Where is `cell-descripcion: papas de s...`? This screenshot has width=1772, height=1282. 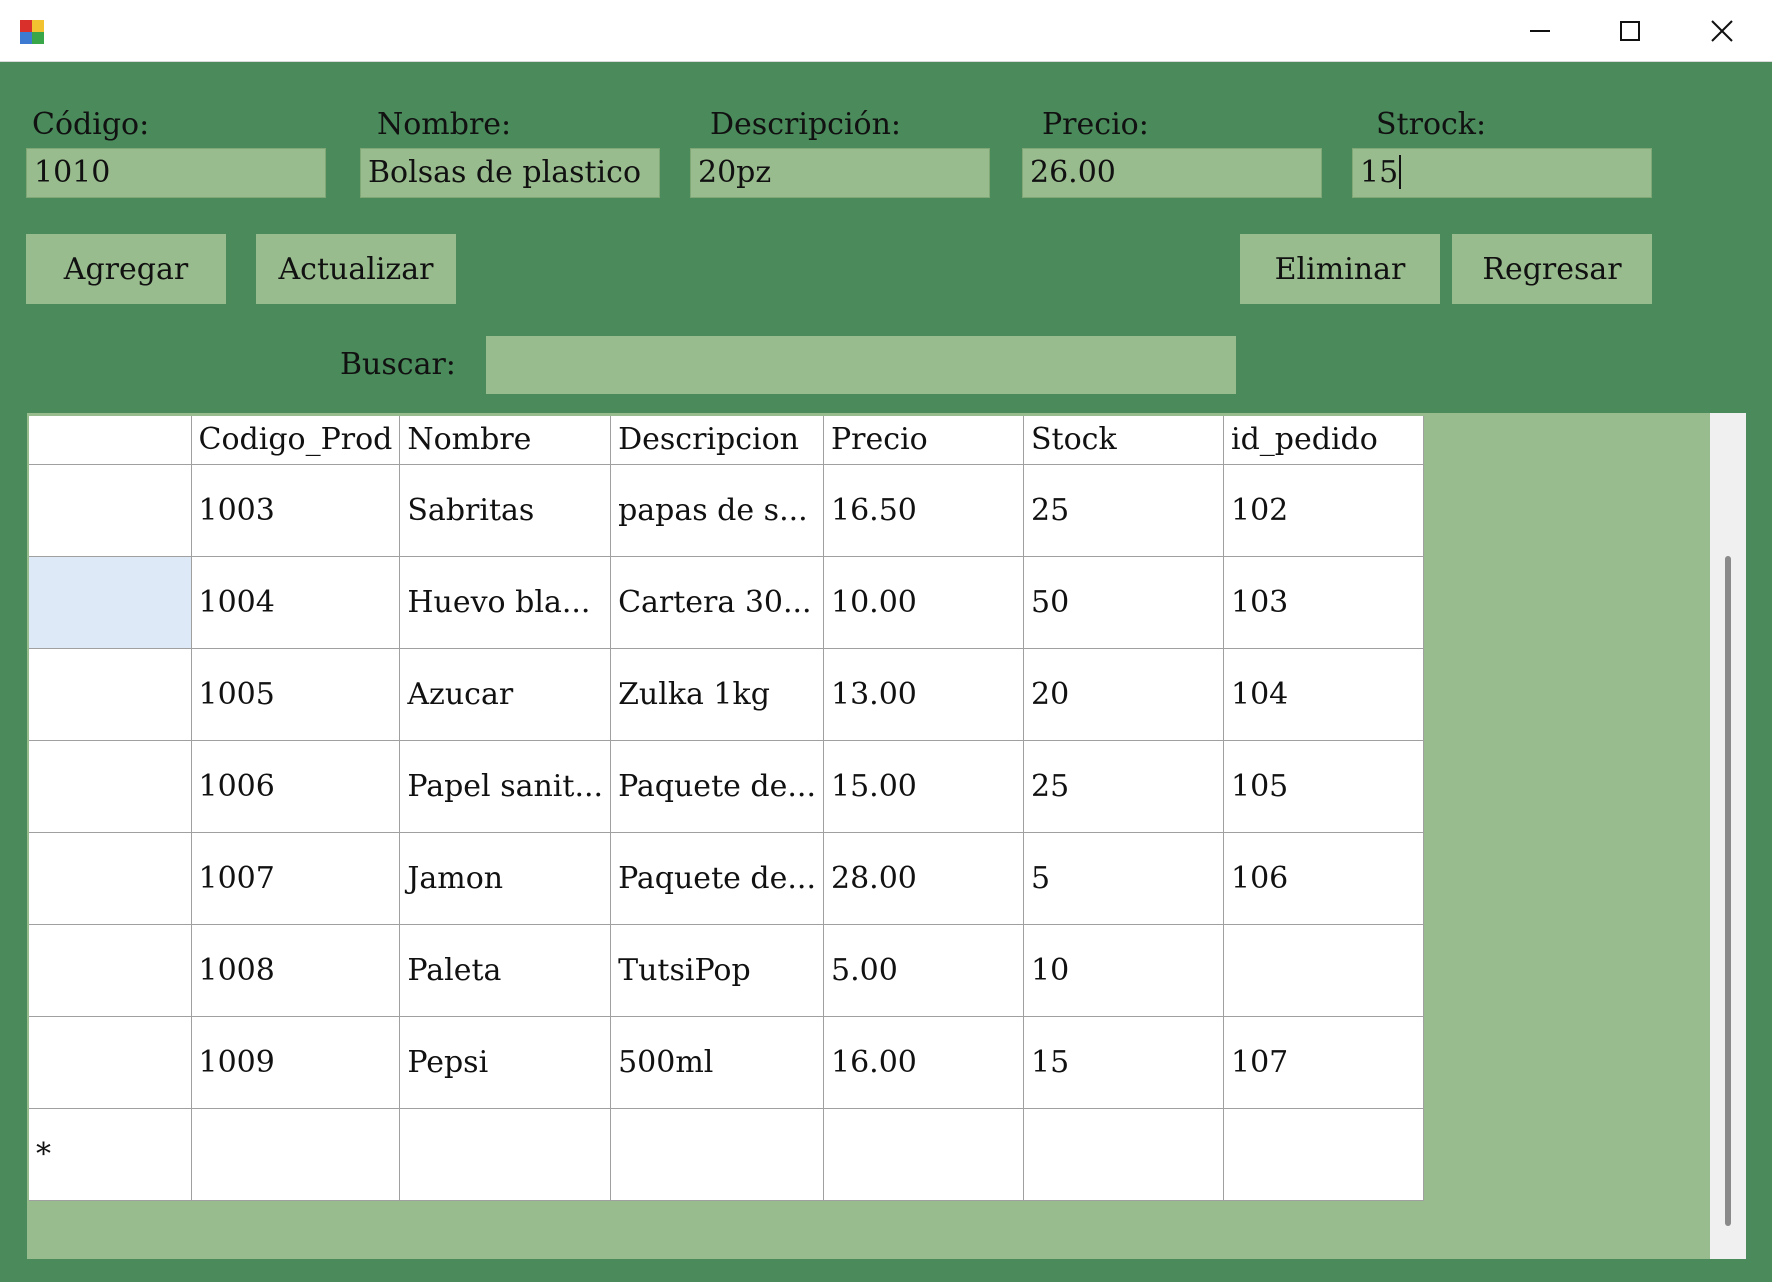
cell-descripcion: papas de s... is located at coordinates (717, 510).